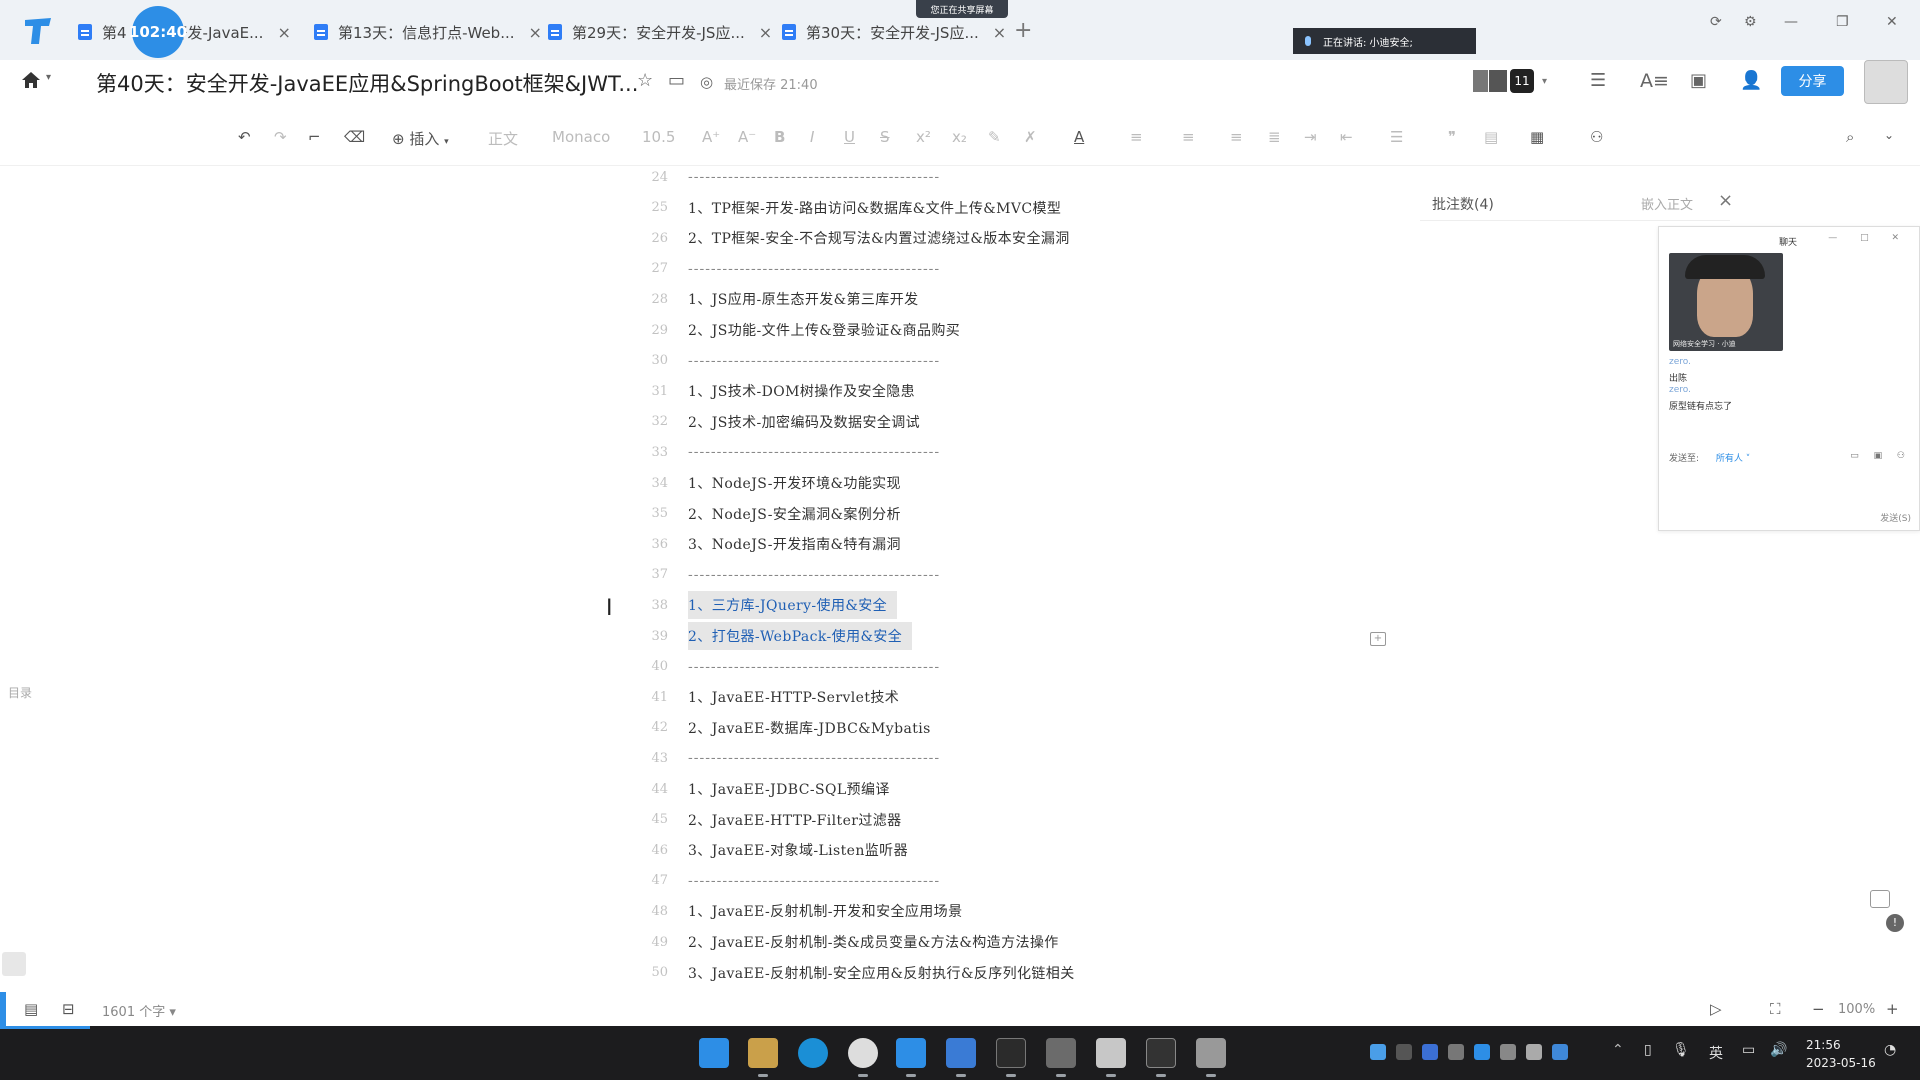  What do you see at coordinates (1404, 1052) in the screenshot?
I see `tray-camera-icon` at bounding box center [1404, 1052].